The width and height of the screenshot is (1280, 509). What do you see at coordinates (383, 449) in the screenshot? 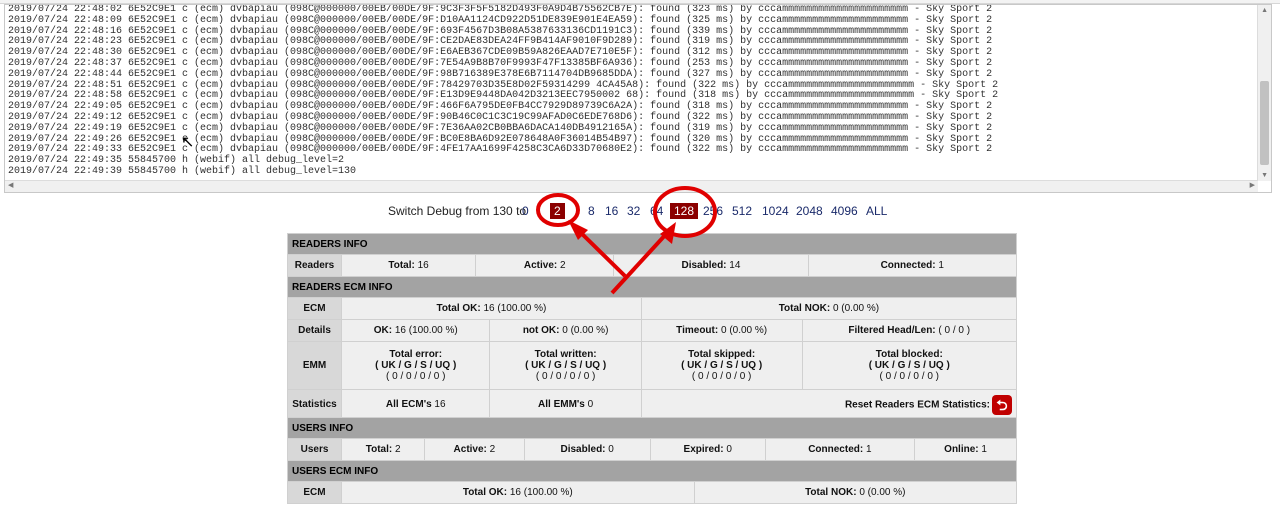
I see `users-total: Total: 2` at bounding box center [383, 449].